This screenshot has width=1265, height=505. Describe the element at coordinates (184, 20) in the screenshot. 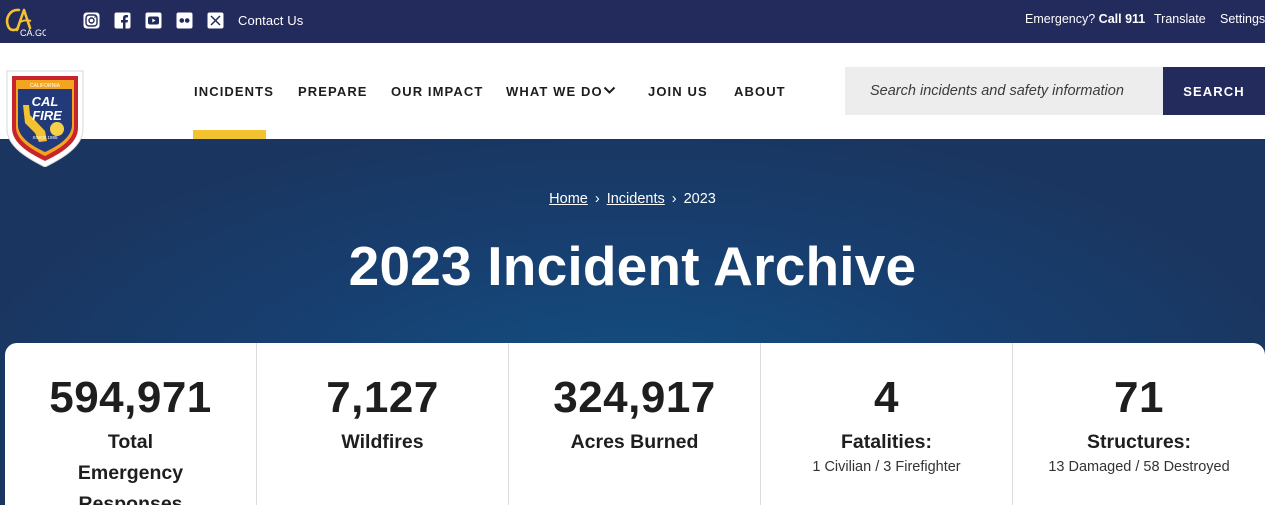

I see `flickr-icon` at that location.